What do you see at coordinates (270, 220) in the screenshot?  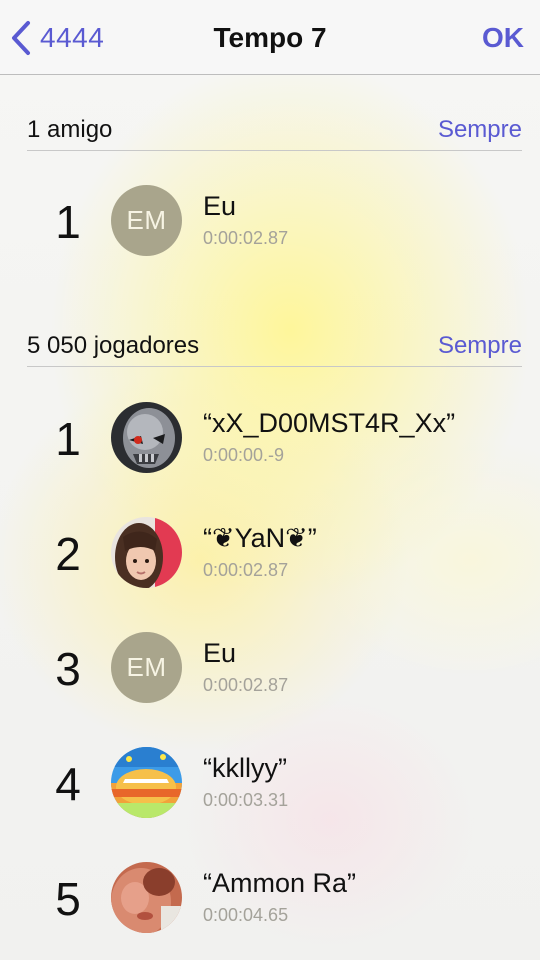 I see `friend-row: 1 EM Eu 0:00:02.87` at bounding box center [270, 220].